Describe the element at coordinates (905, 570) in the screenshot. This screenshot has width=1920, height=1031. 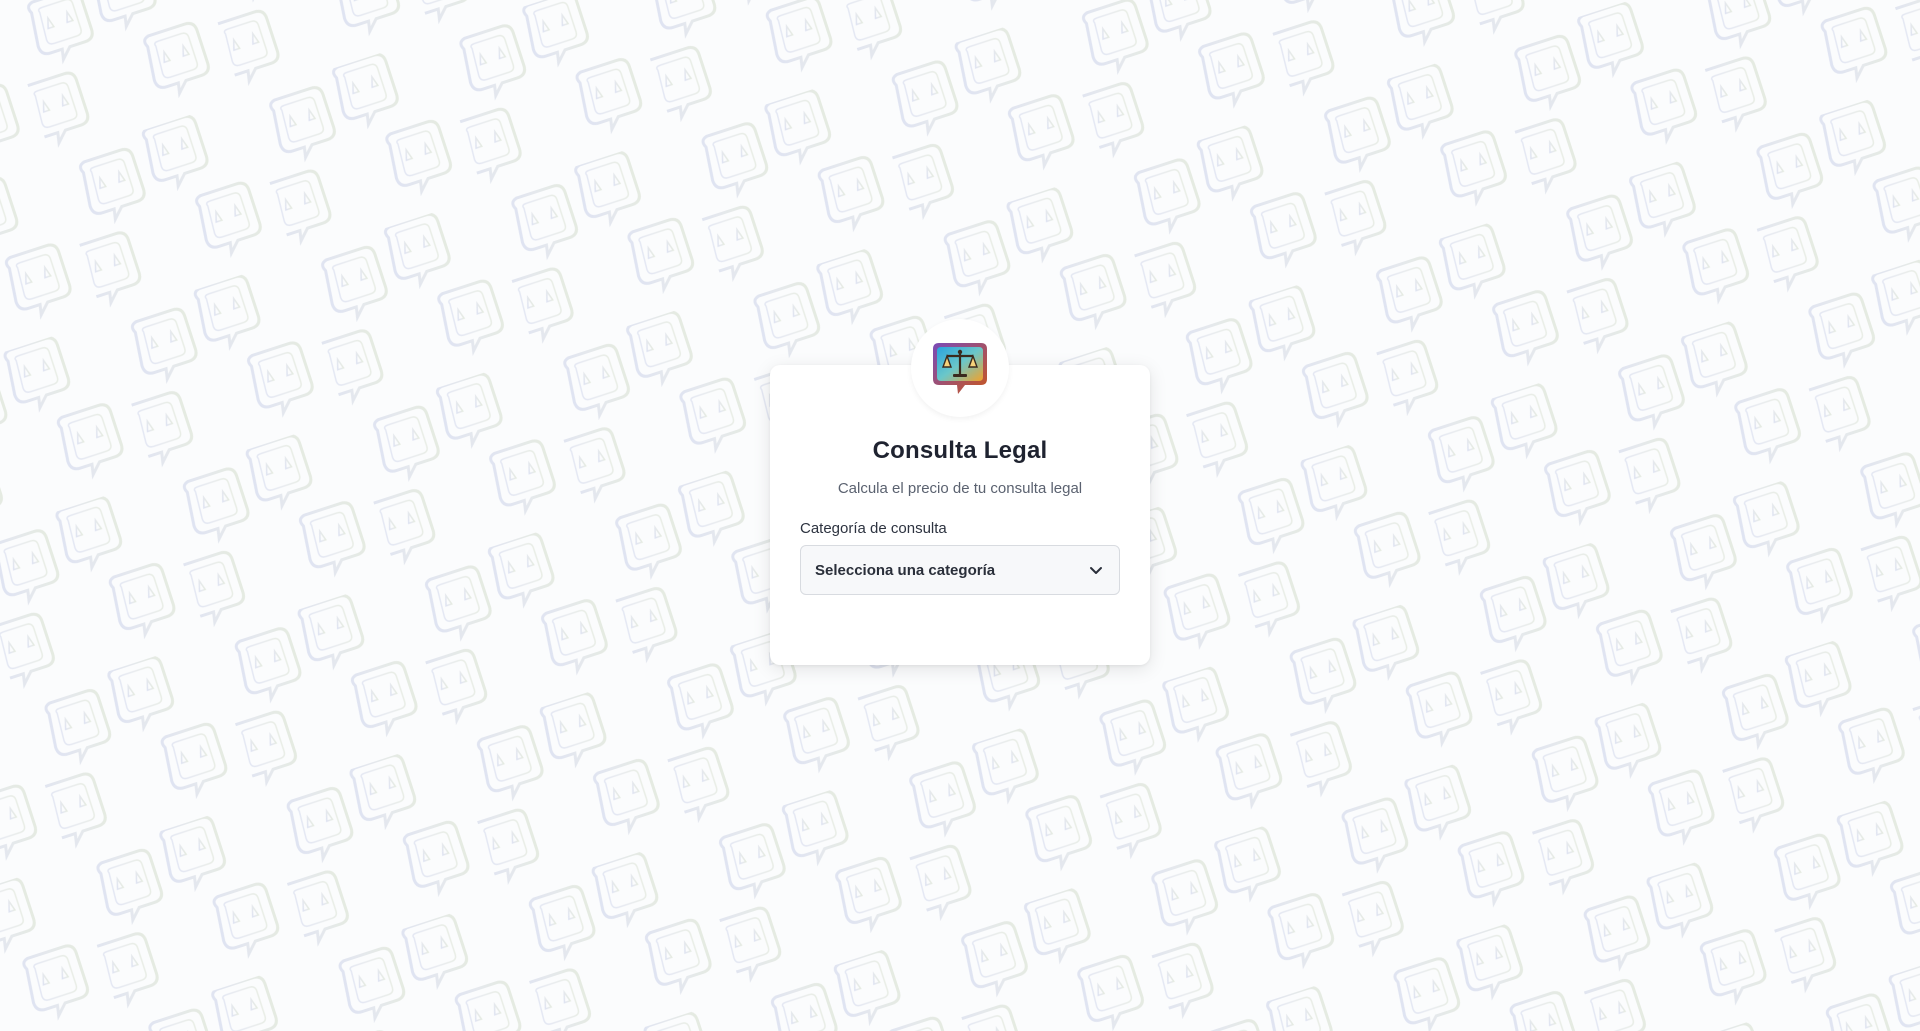
I see `category-select-value: Selecciona una categoría` at that location.